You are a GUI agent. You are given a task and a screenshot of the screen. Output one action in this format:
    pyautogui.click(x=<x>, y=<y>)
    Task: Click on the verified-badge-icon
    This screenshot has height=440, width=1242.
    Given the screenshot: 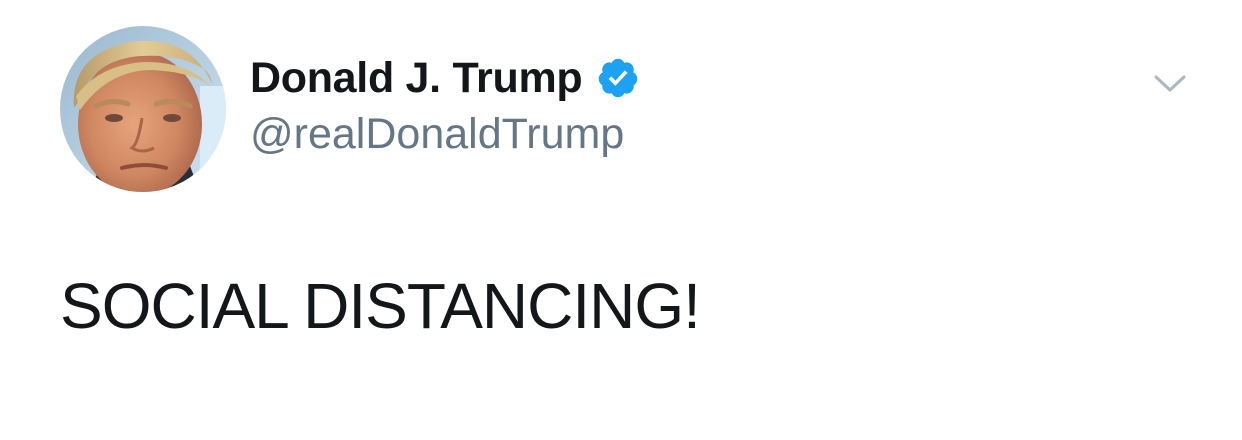 What is the action you would take?
    pyautogui.click(x=618, y=78)
    